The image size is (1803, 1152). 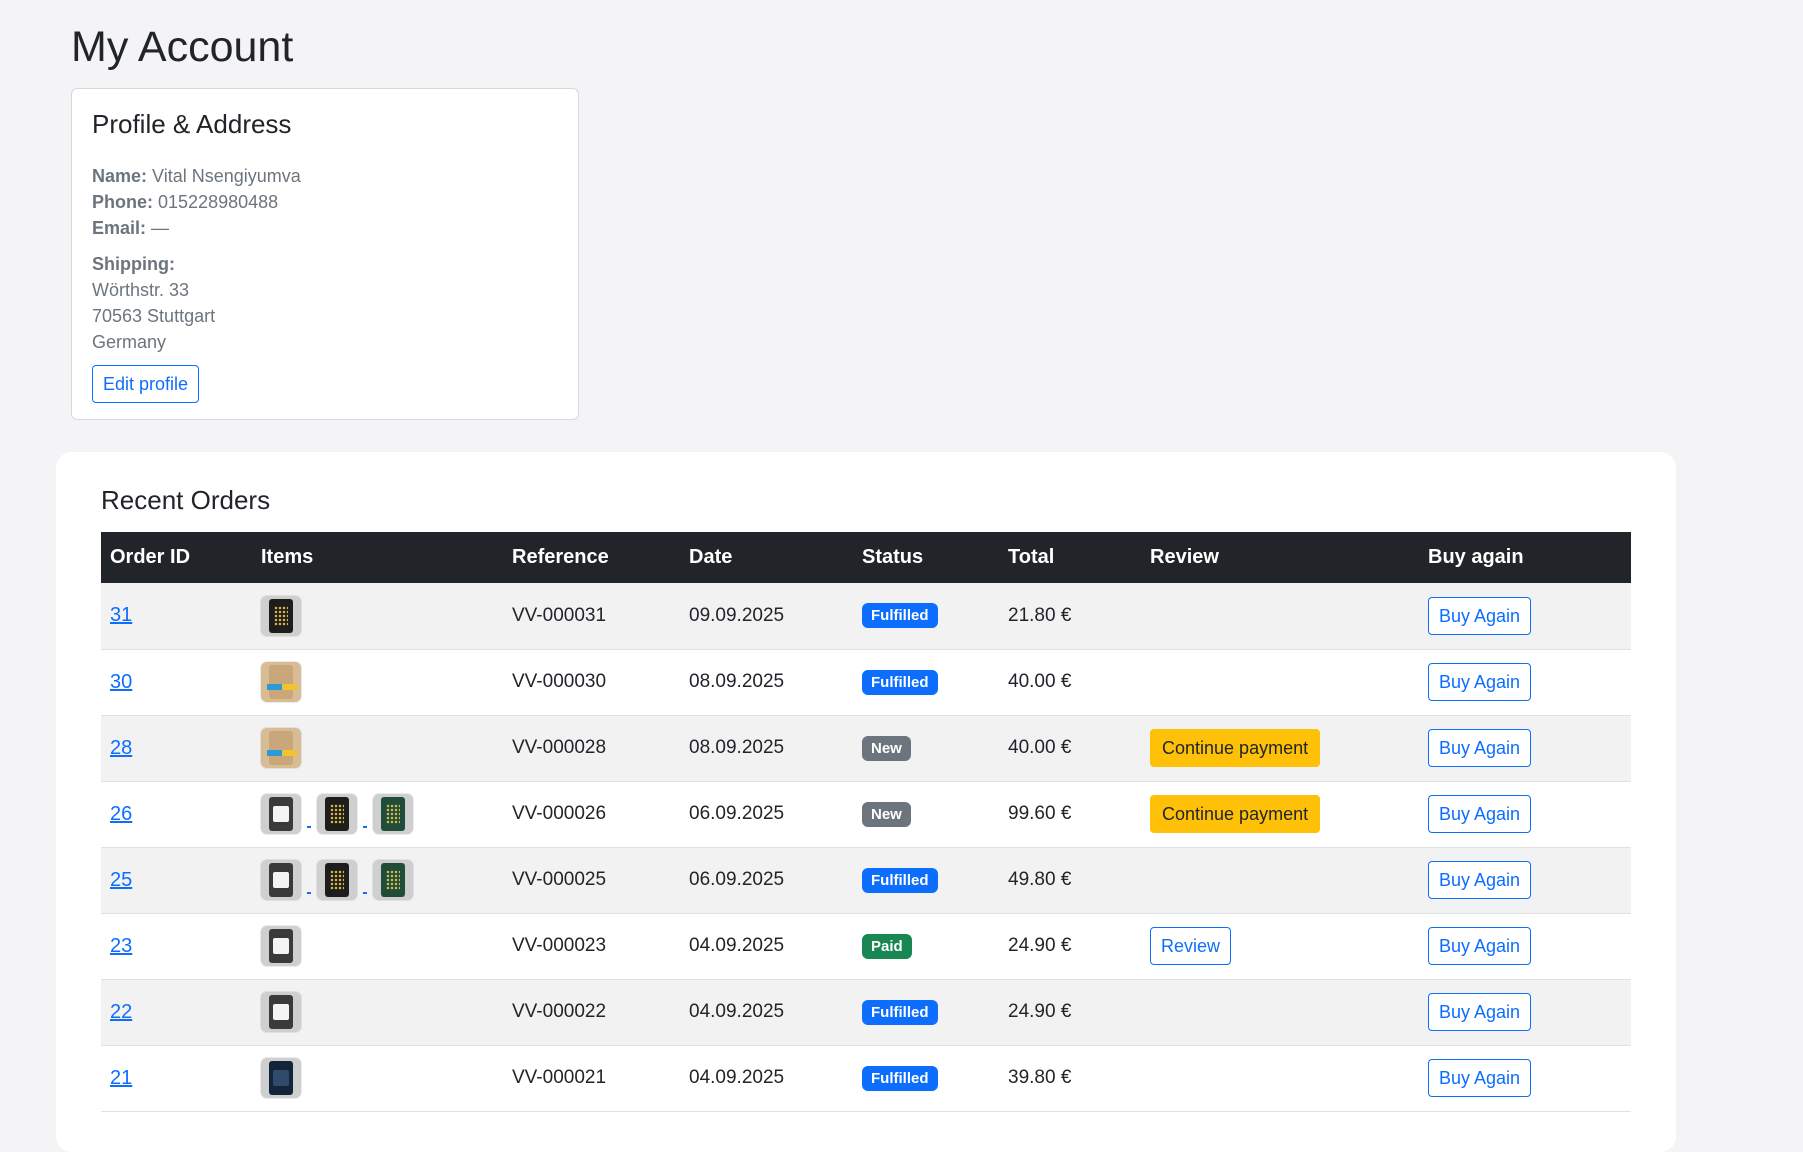 What do you see at coordinates (325, 228) in the screenshot?
I see `profile-email-row: Email: —` at bounding box center [325, 228].